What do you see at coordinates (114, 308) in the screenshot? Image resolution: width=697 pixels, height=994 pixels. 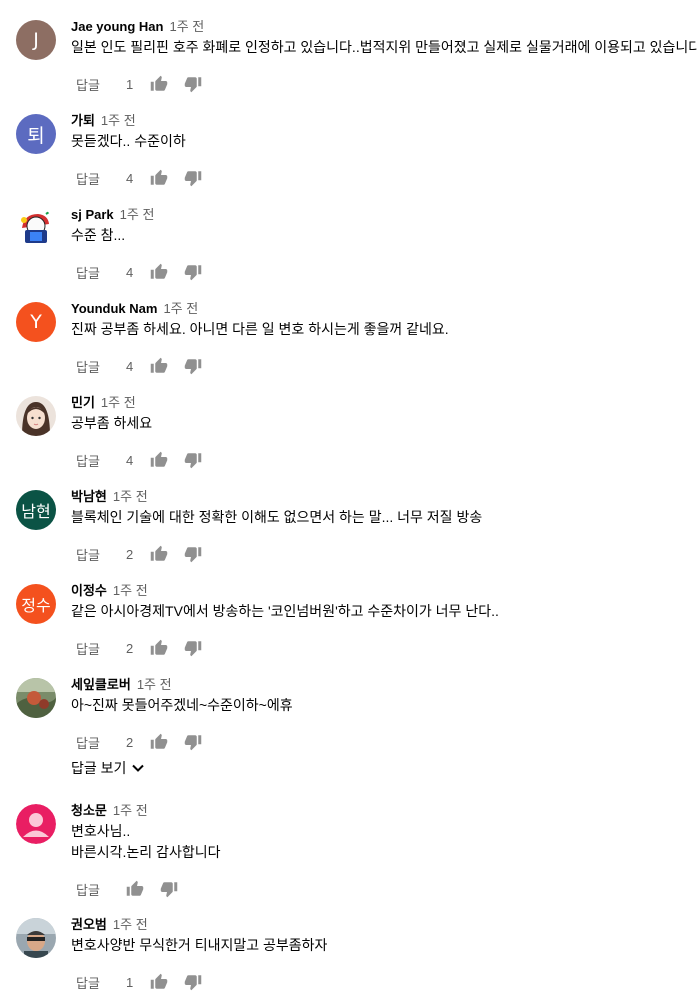 I see `comment-author: Younduk Nam` at bounding box center [114, 308].